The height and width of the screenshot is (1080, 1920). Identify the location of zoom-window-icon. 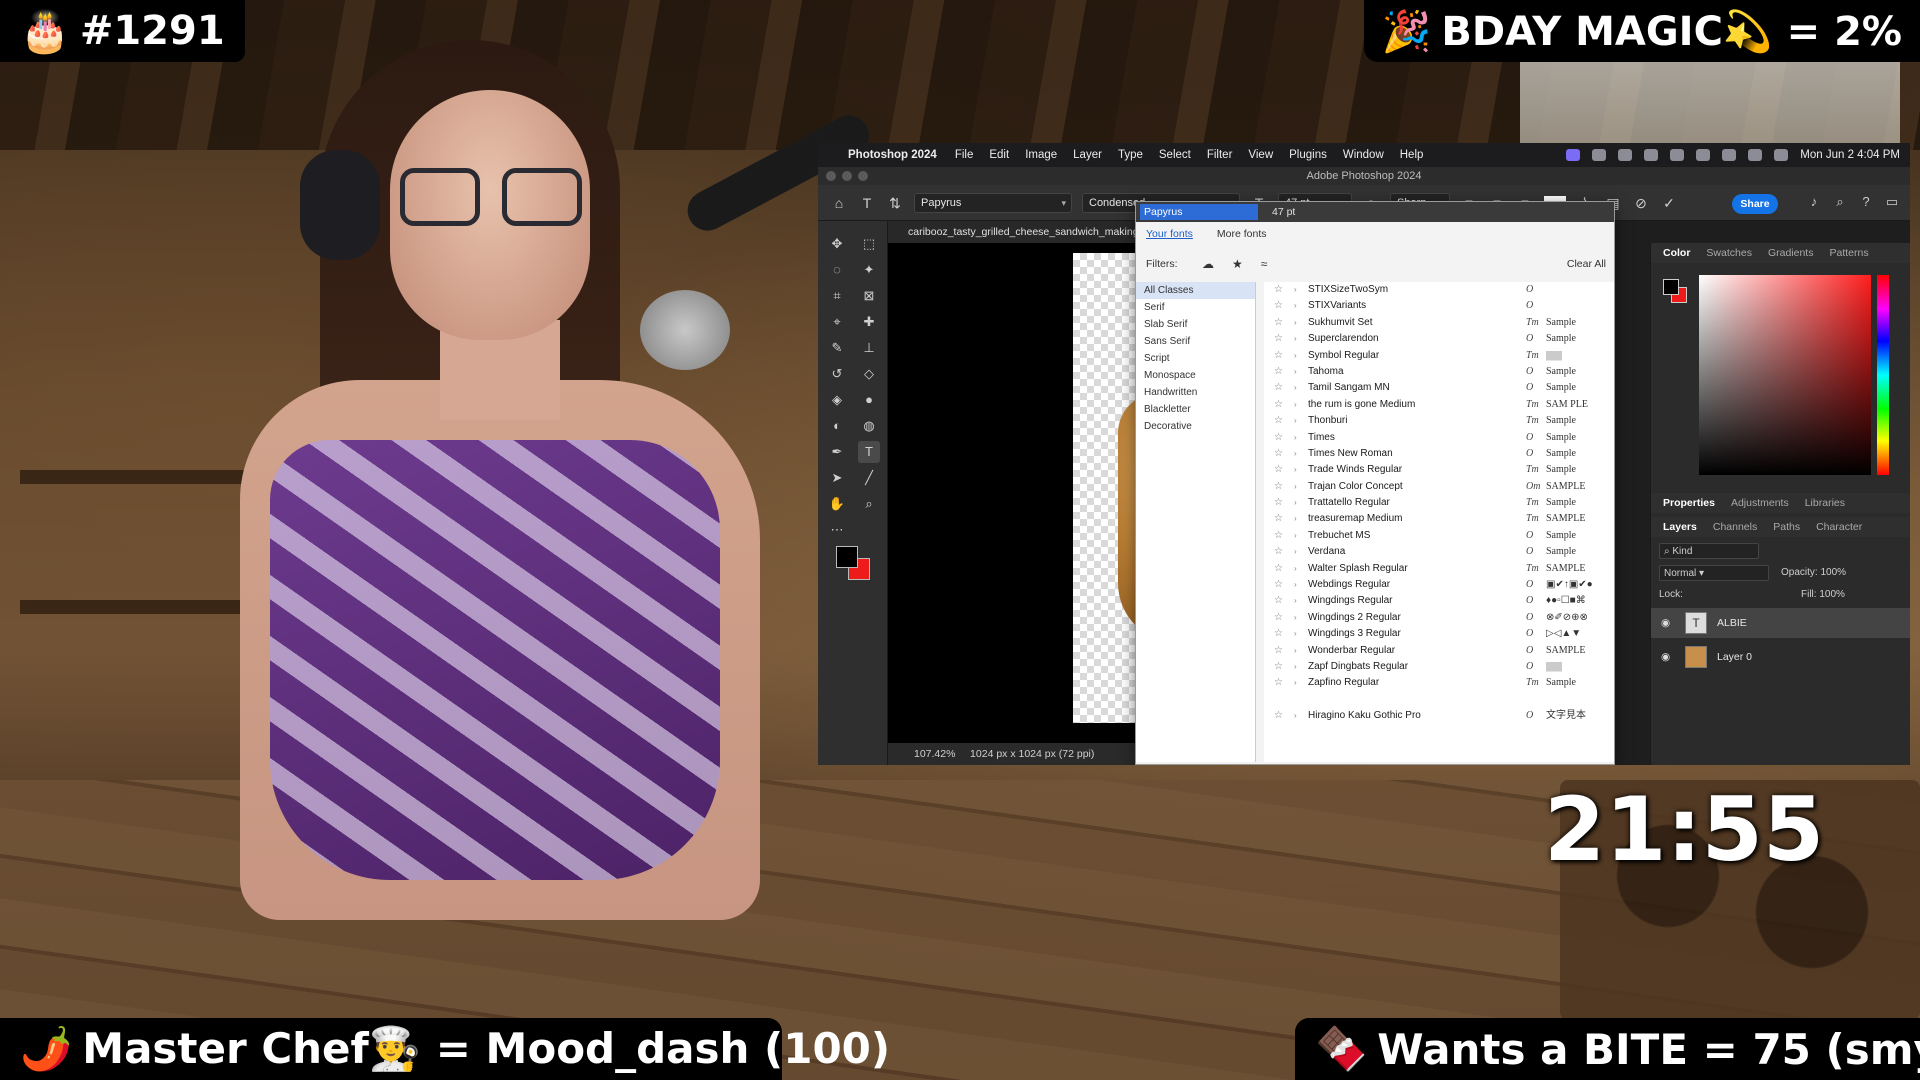
(863, 176).